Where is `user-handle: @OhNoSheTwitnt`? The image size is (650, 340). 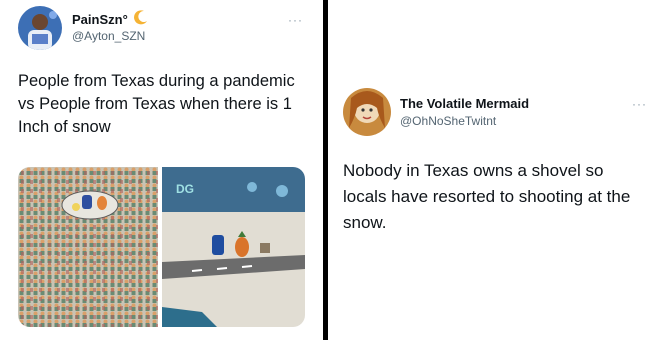 user-handle: @OhNoSheTwitnt is located at coordinates (448, 121).